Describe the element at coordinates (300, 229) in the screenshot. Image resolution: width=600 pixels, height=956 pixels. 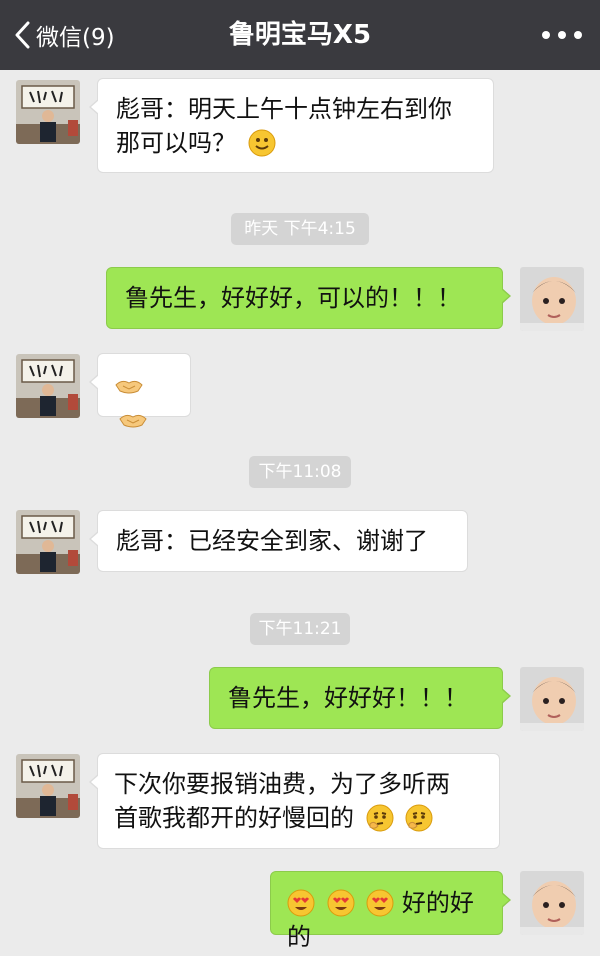
I see `timestamp: 昨天 下午4:15` at that location.